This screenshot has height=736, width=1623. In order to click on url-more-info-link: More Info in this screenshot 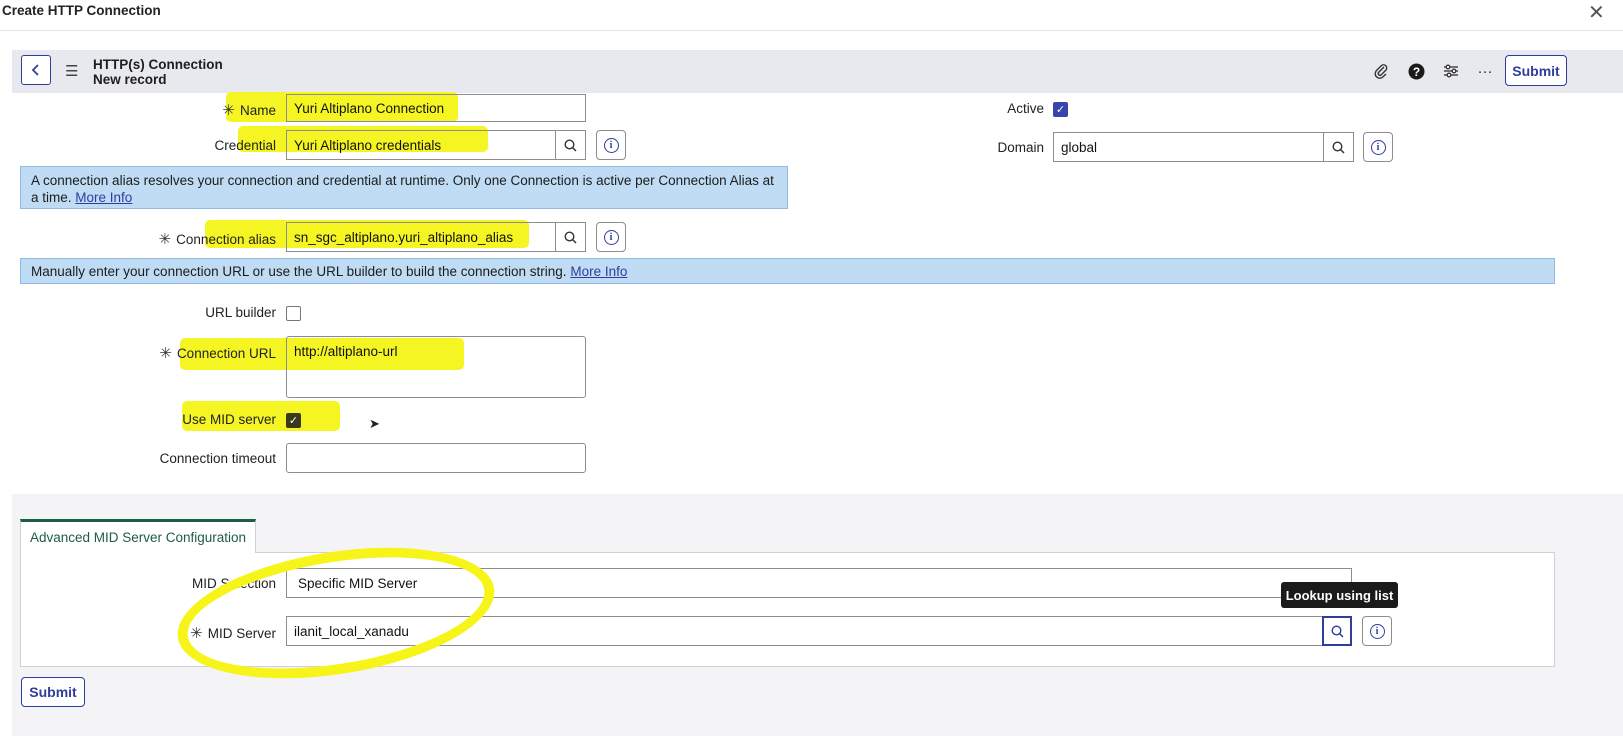, I will do `click(598, 271)`.